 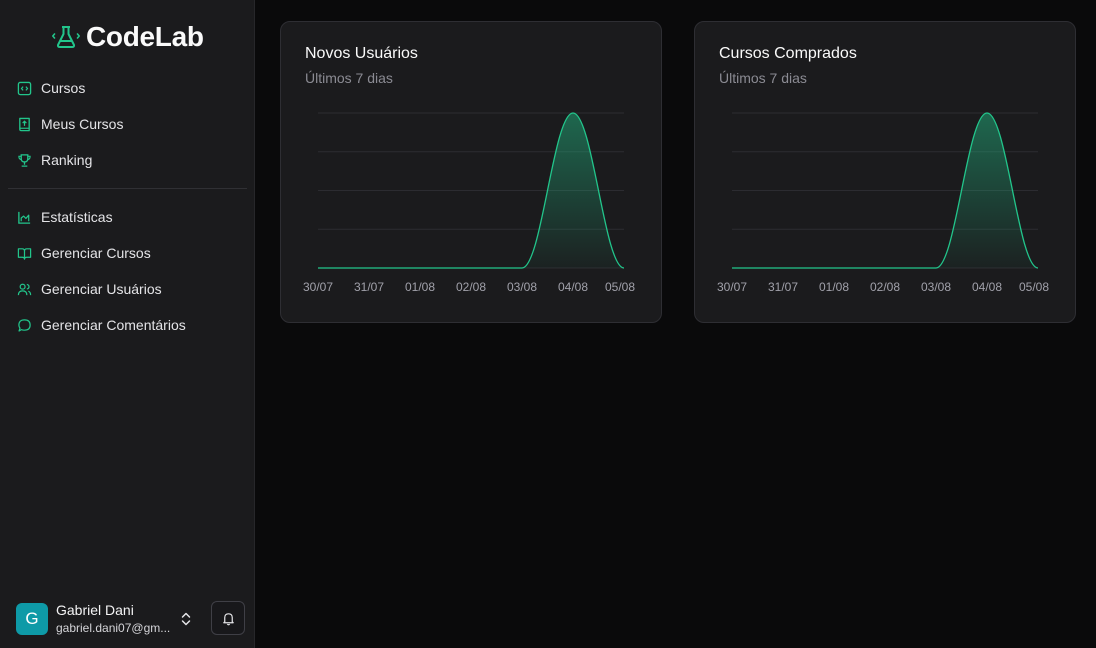 What do you see at coordinates (32, 619) in the screenshot?
I see `avatar: G` at bounding box center [32, 619].